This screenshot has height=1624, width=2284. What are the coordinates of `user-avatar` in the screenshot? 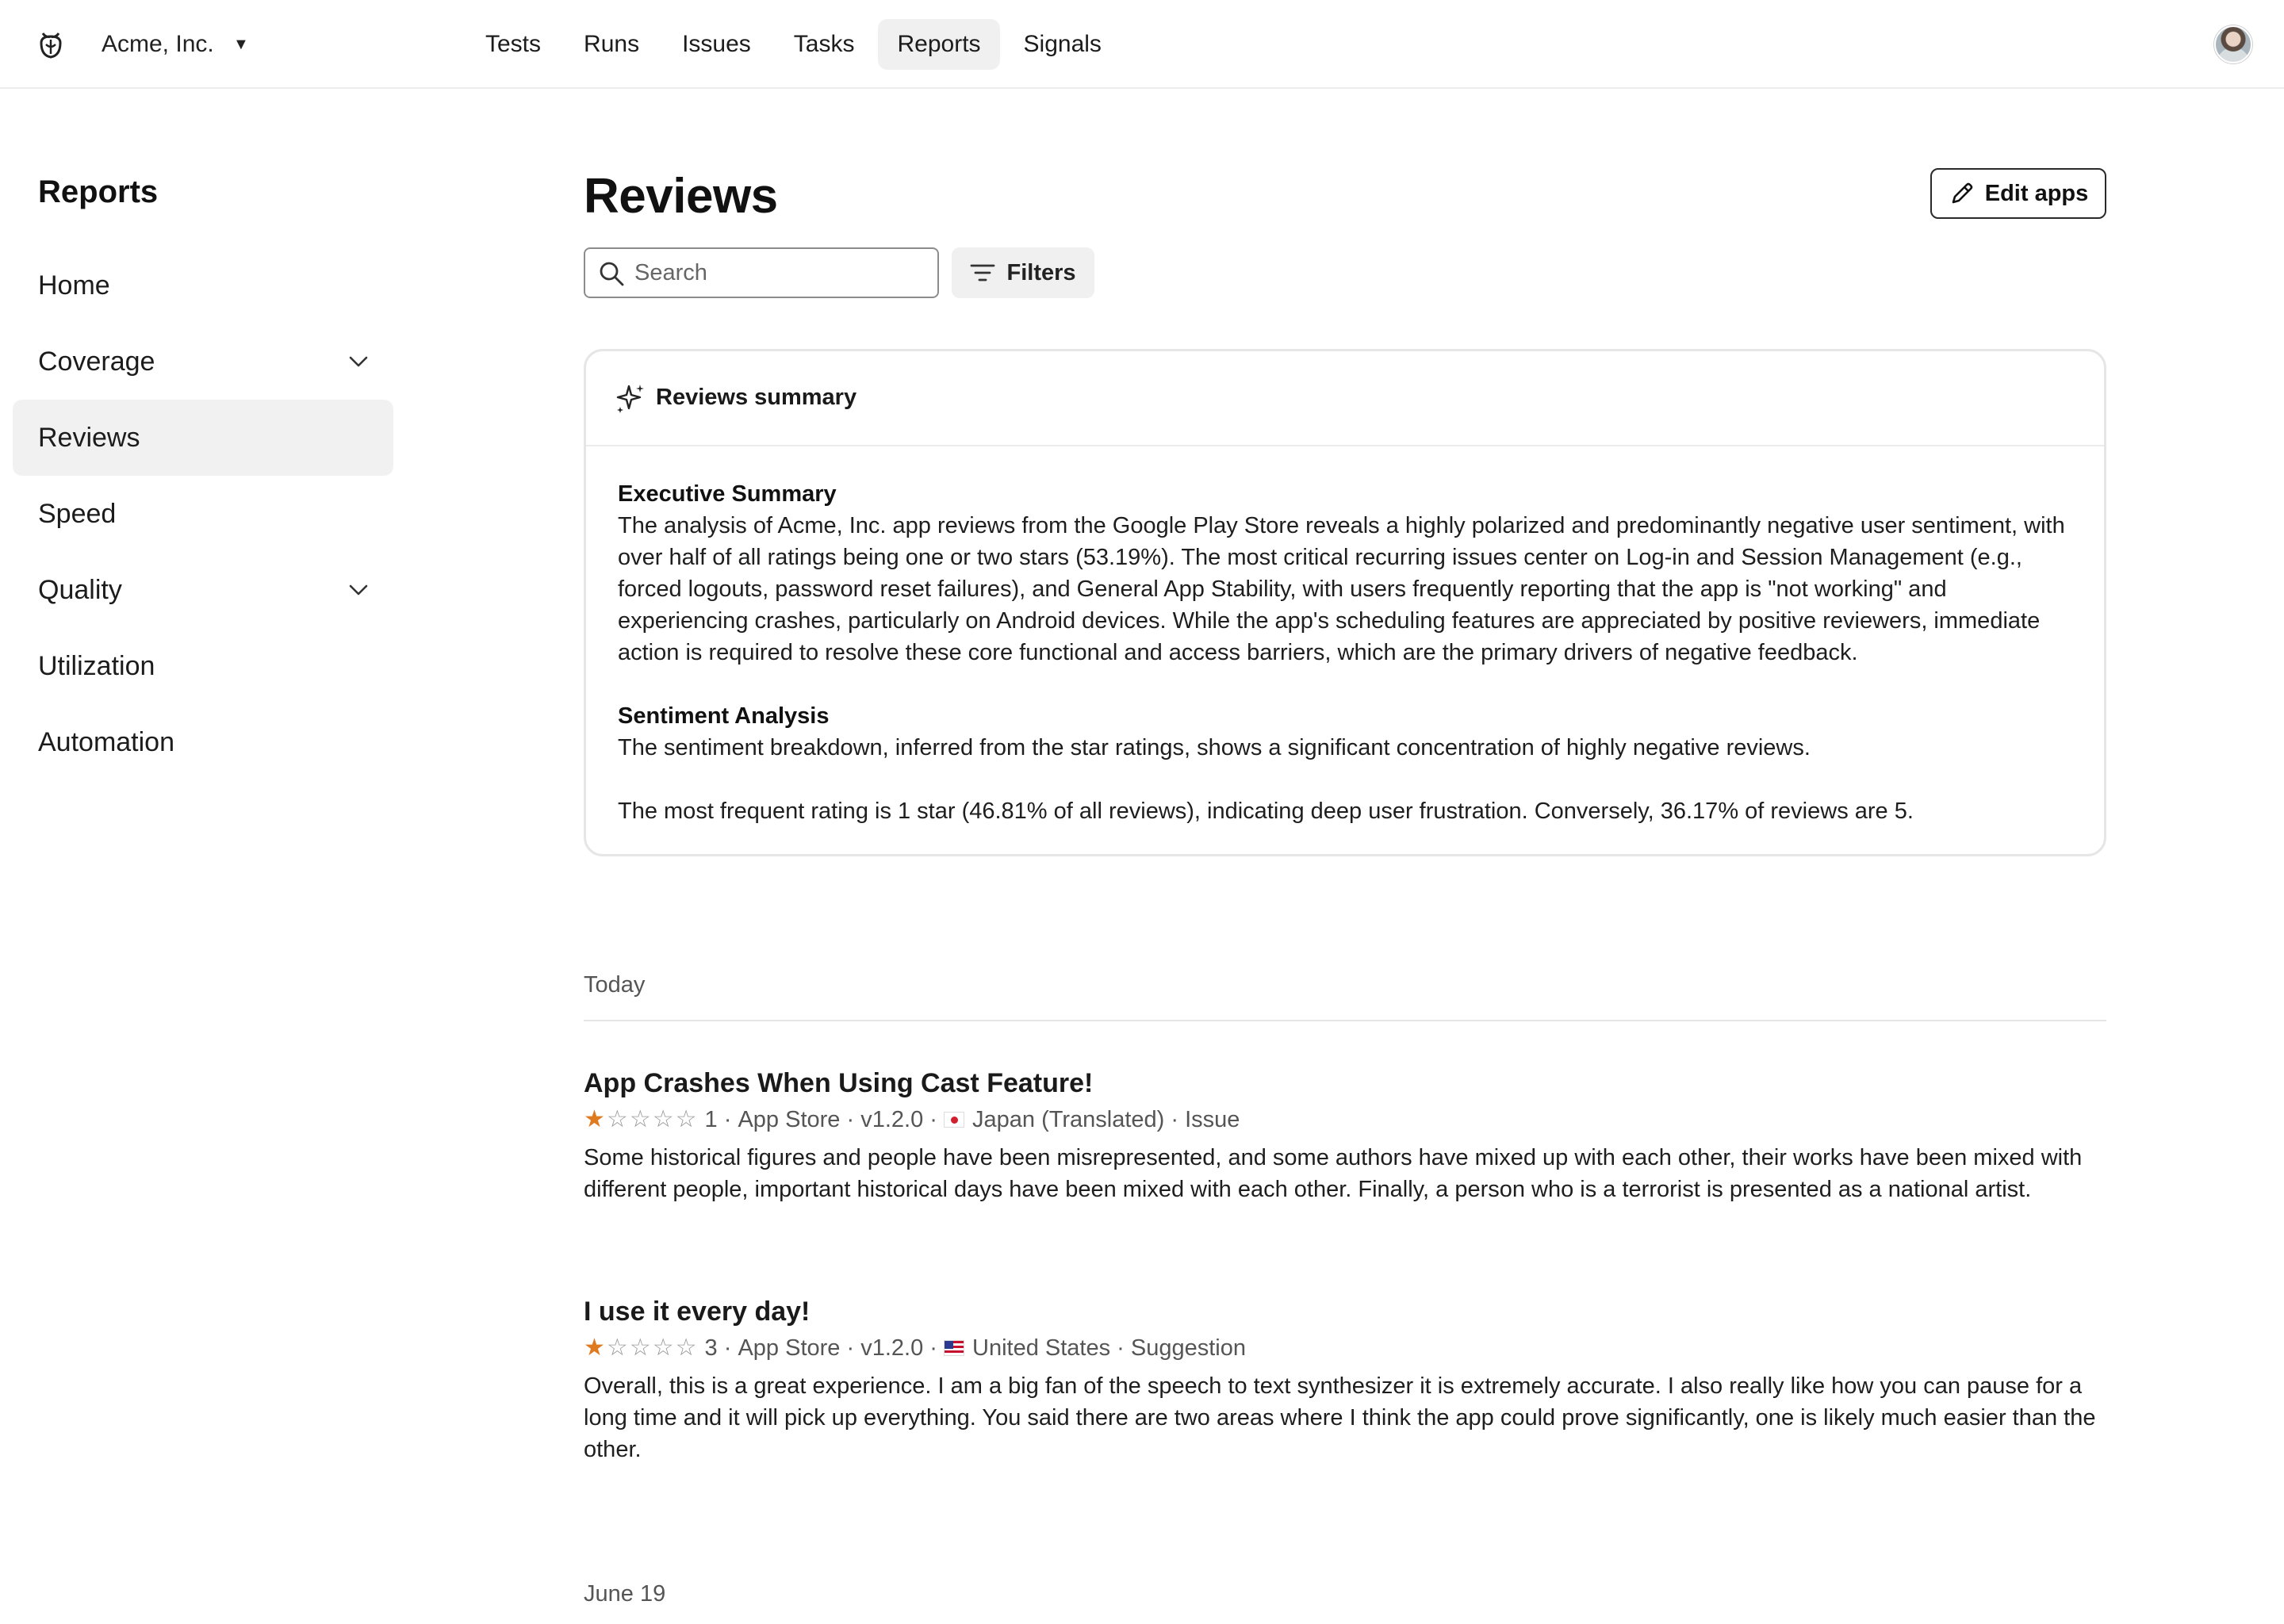 It's located at (2233, 44).